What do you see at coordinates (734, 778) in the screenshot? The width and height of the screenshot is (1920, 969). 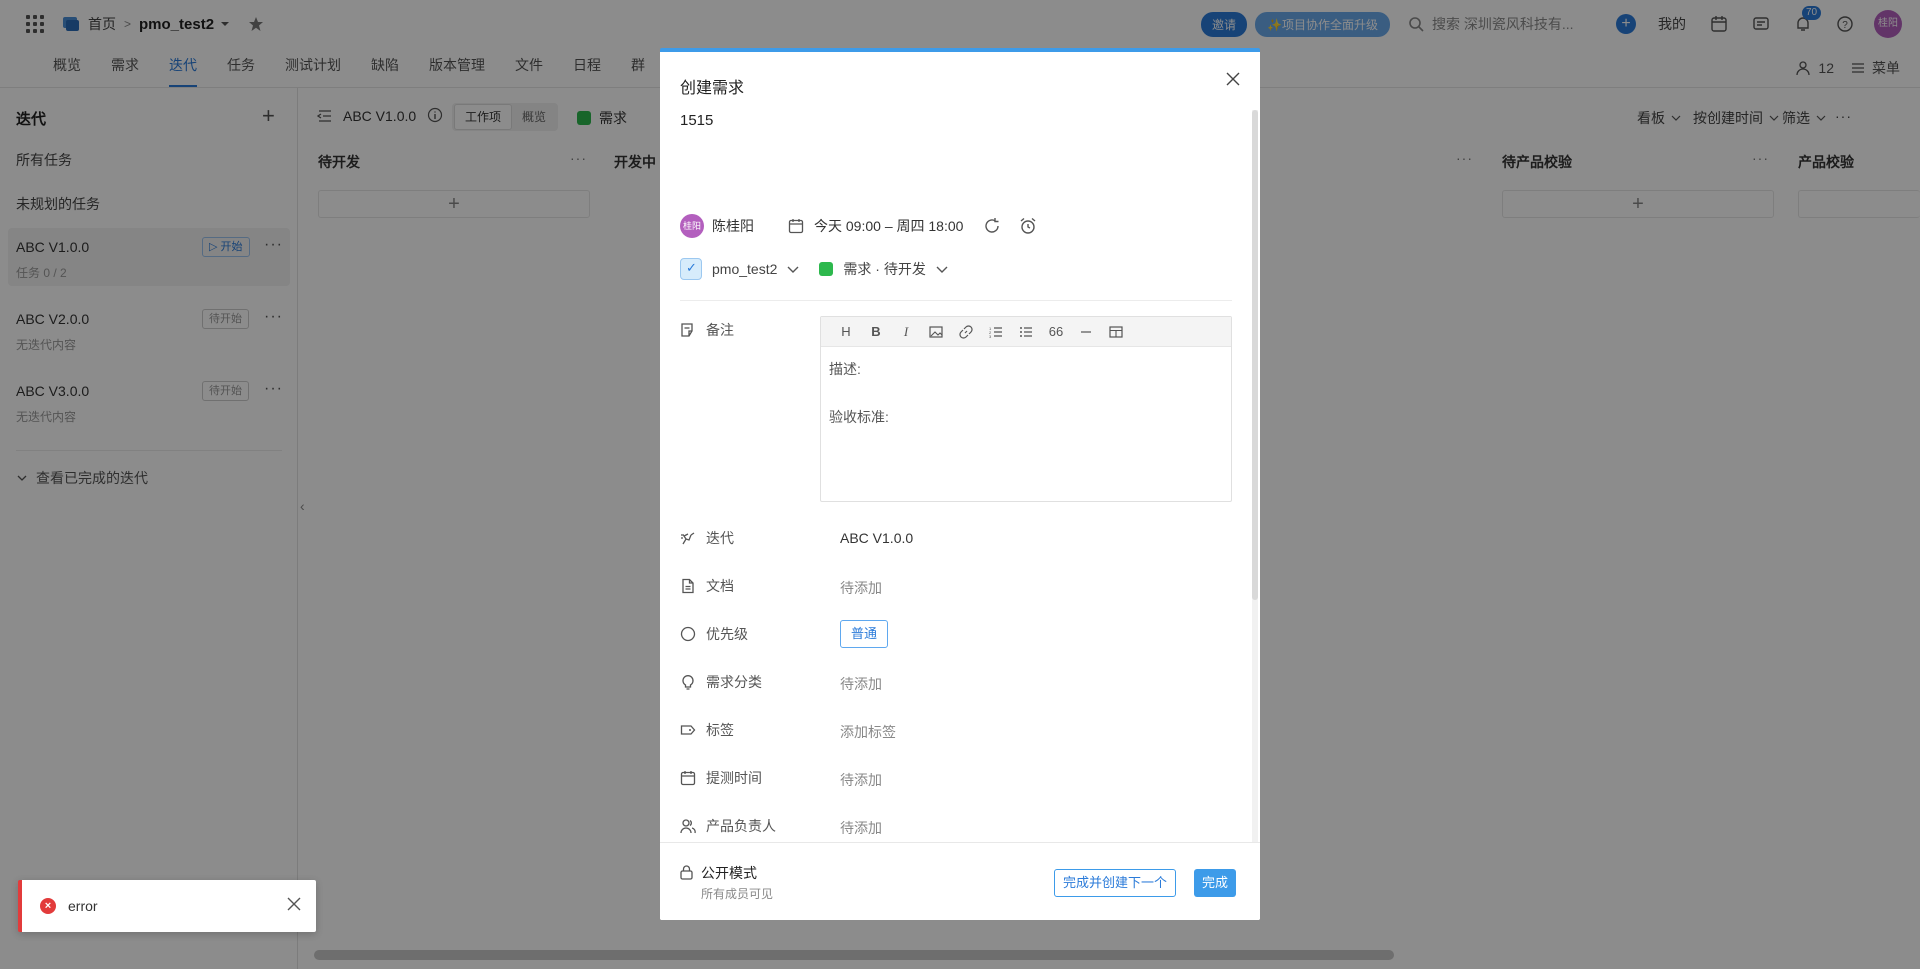 I see `field-label: 提测时间` at bounding box center [734, 778].